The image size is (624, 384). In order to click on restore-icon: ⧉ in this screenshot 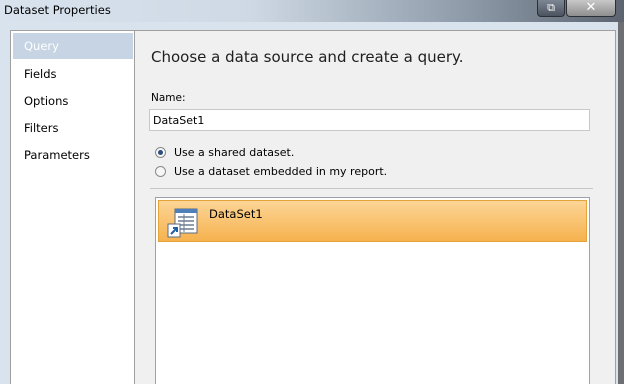, I will do `click(551, 7)`.